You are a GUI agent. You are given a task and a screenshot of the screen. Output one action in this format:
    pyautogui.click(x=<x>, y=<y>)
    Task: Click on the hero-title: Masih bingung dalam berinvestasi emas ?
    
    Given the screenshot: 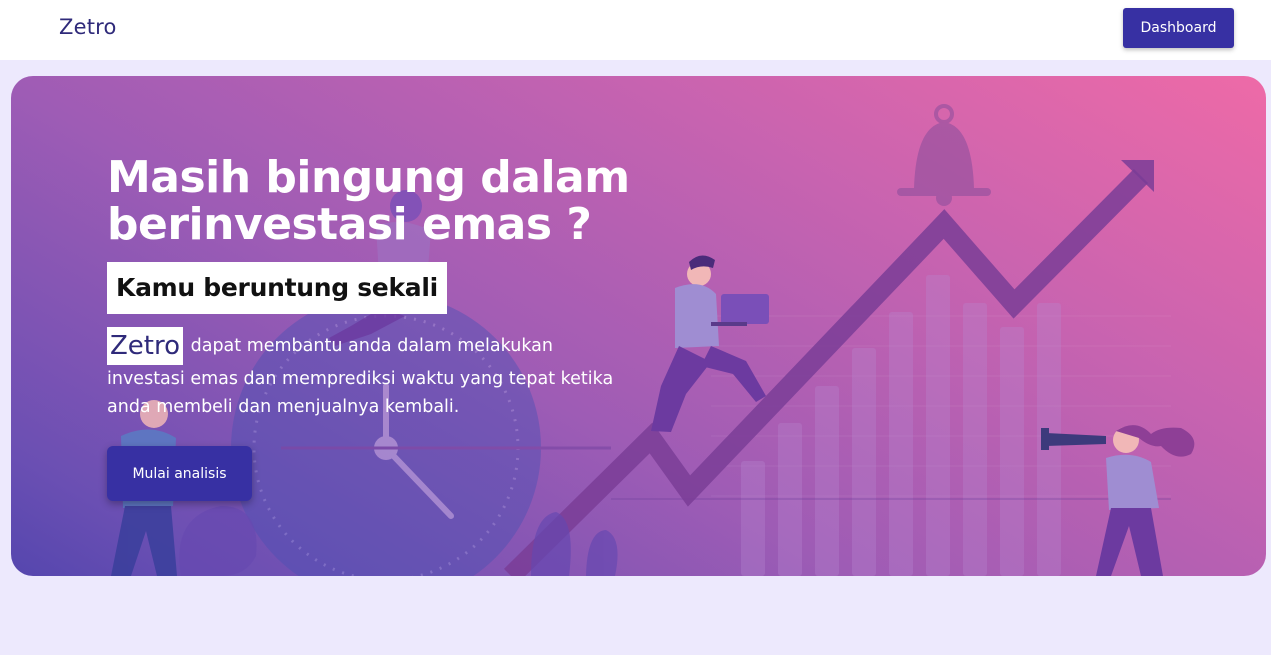 What is the action you would take?
    pyautogui.click(x=368, y=201)
    